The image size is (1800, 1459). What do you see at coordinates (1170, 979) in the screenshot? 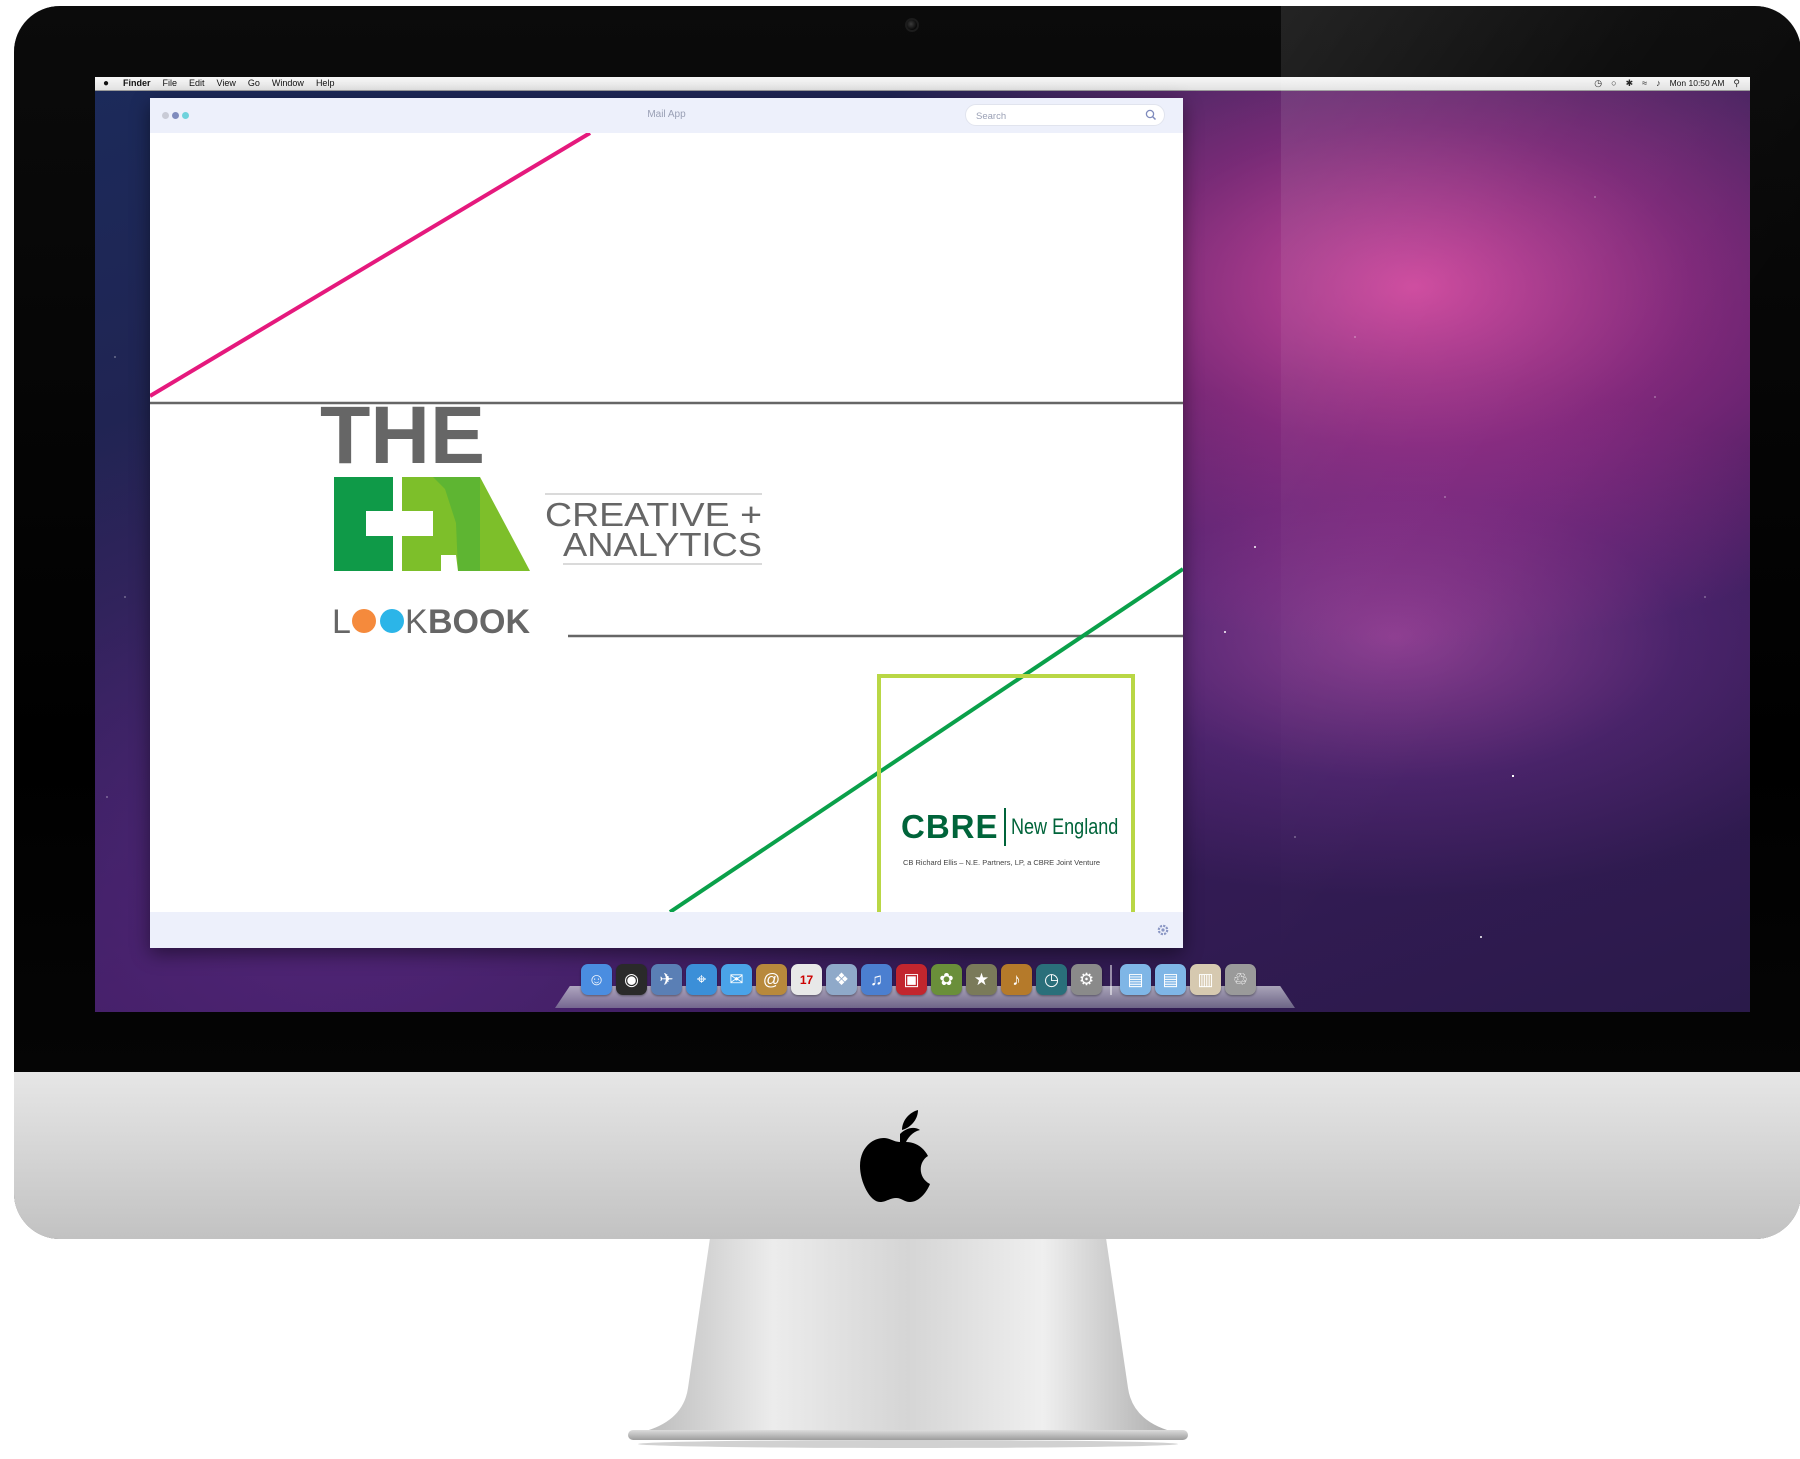
I see `documents-folder-icon: ▤` at bounding box center [1170, 979].